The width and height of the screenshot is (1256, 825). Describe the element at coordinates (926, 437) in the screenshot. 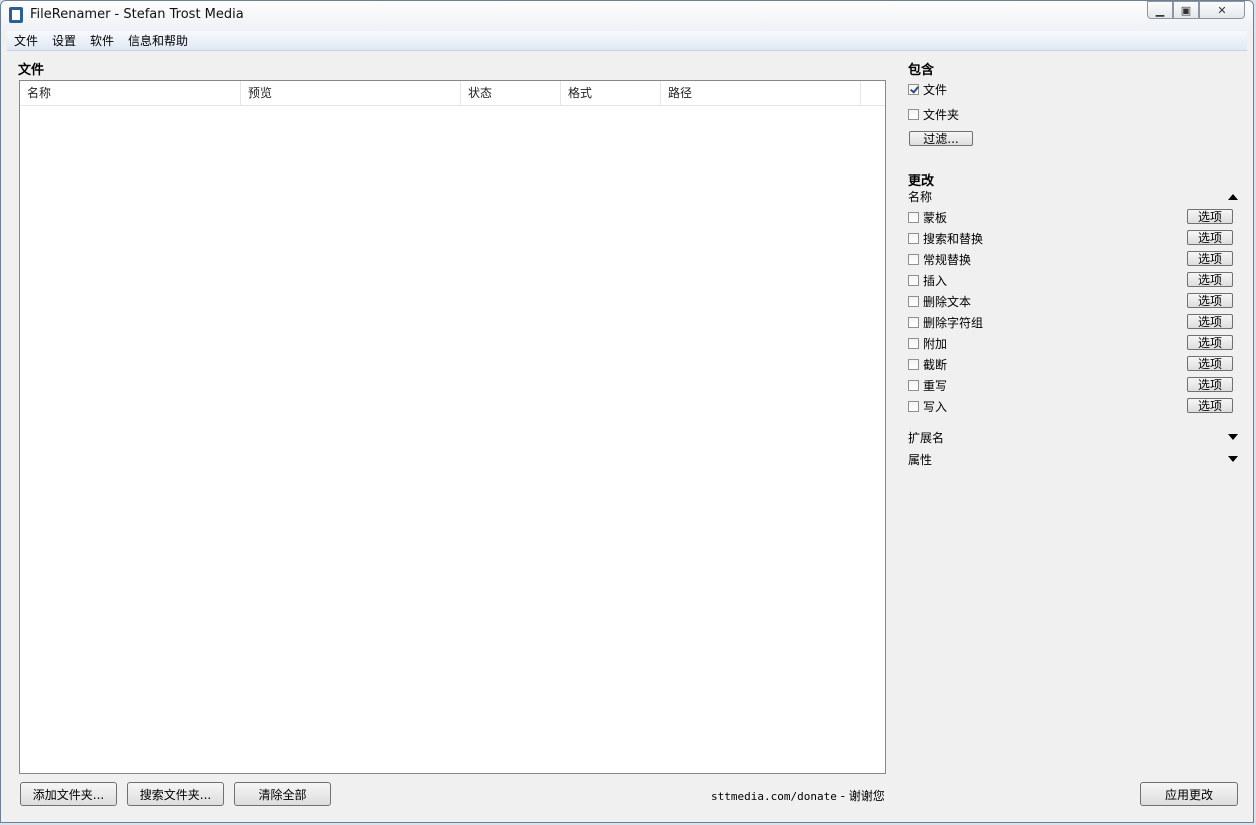

I see `extension-group-header: 扩展名` at that location.